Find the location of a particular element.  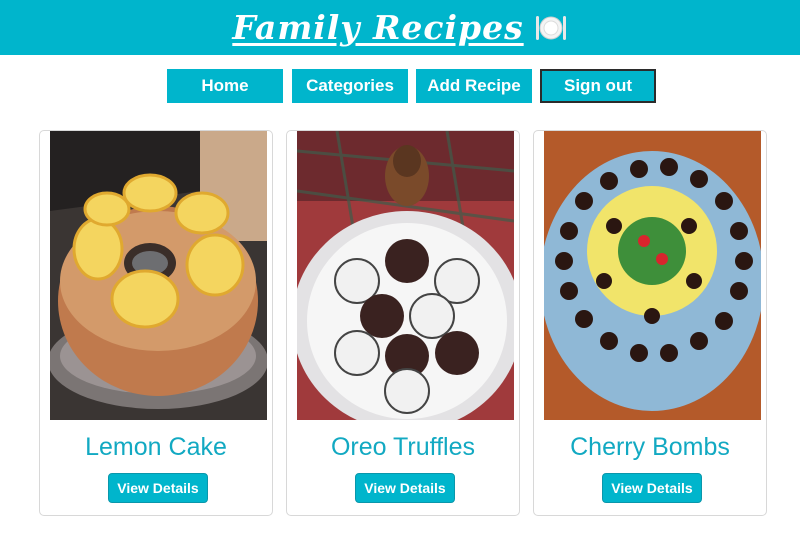

oreo-truffles-photo is located at coordinates (405, 275).